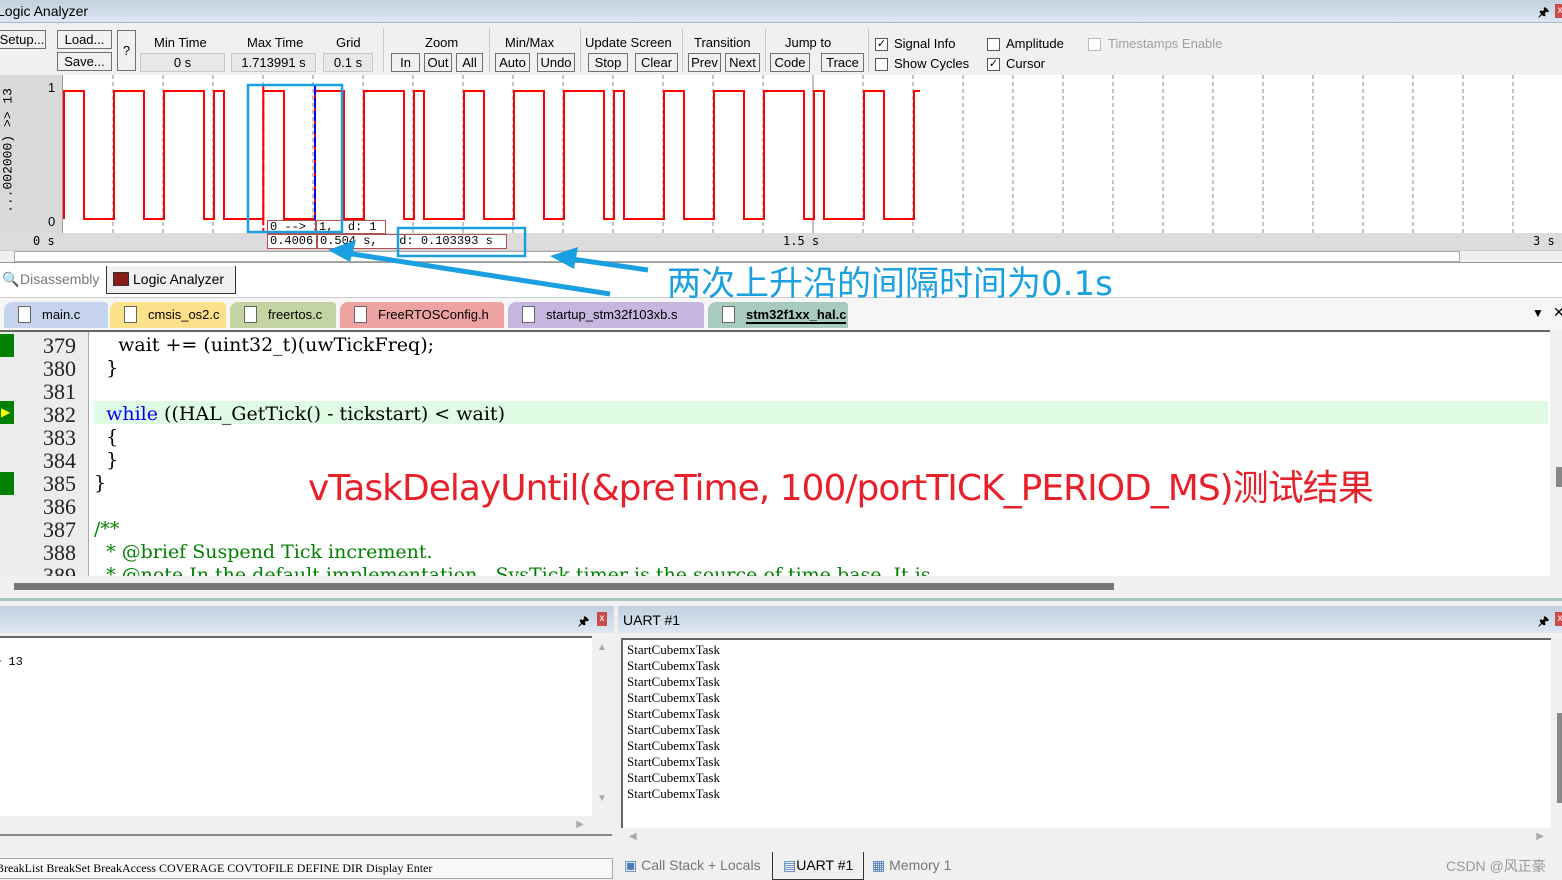 The image size is (1562, 880). Describe the element at coordinates (171, 280) in the screenshot. I see `tab-logic-analyzer: Logic Analyzer` at that location.